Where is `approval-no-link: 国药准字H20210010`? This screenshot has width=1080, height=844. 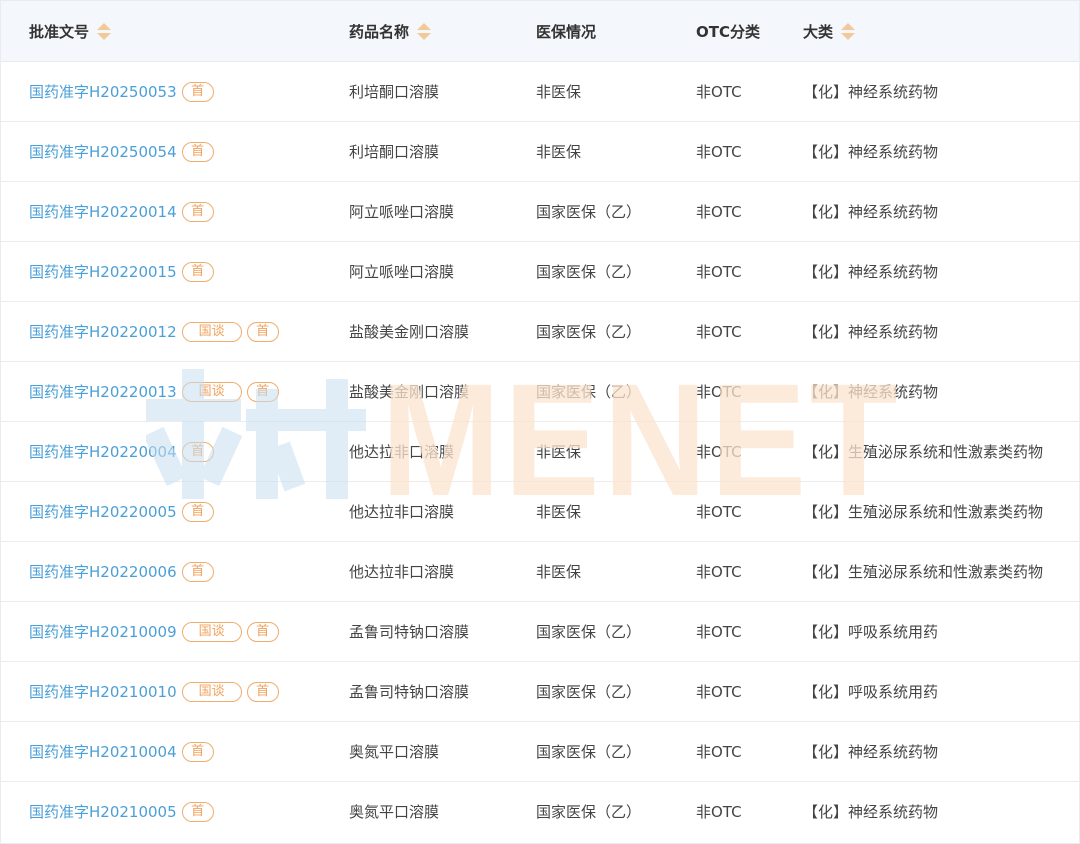 approval-no-link: 国药准字H20210010 is located at coordinates (103, 691).